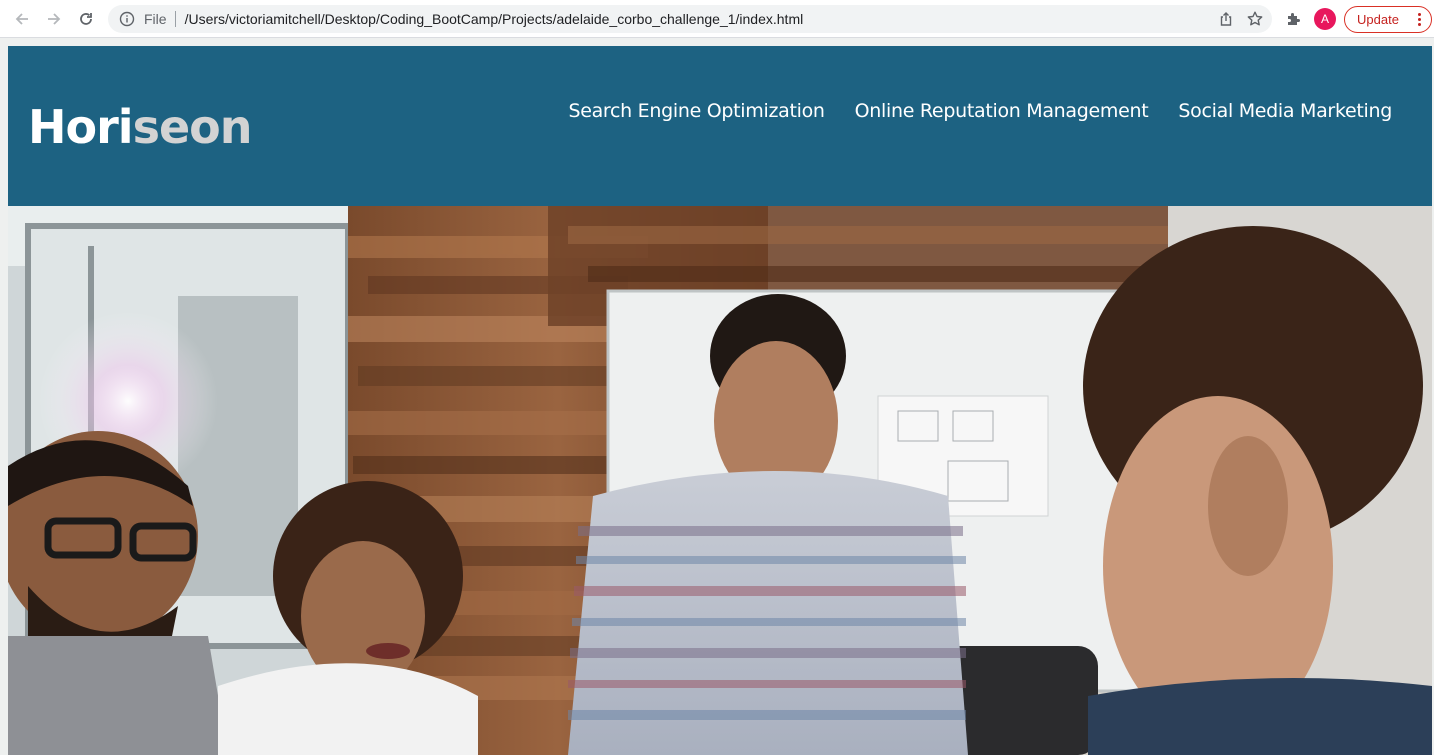  Describe the element at coordinates (1255, 19) in the screenshot. I see `star-icon` at that location.